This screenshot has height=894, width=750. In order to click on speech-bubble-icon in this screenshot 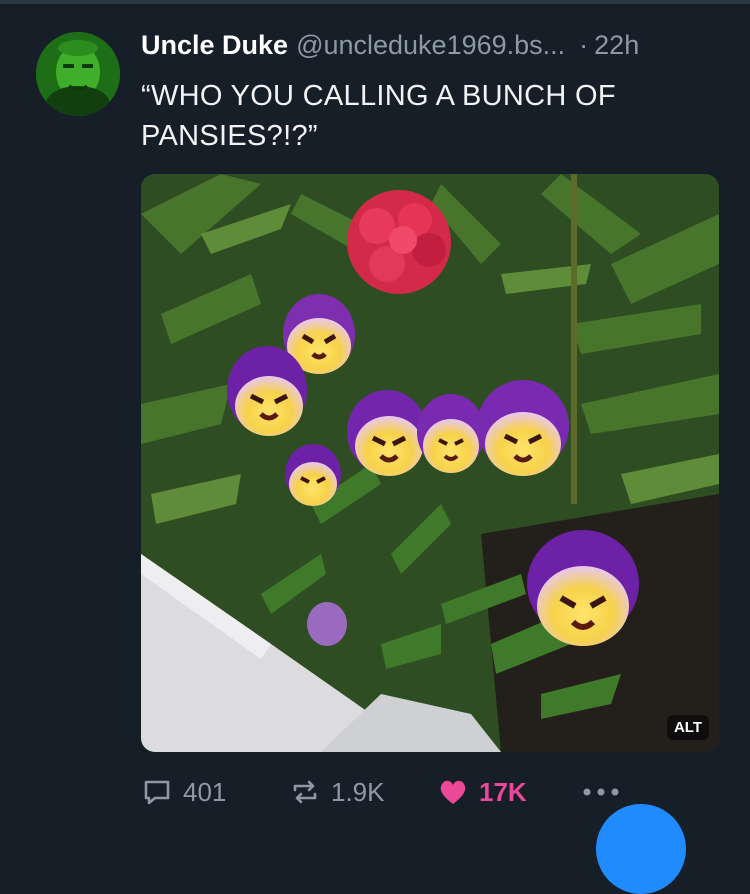, I will do `click(157, 792)`.